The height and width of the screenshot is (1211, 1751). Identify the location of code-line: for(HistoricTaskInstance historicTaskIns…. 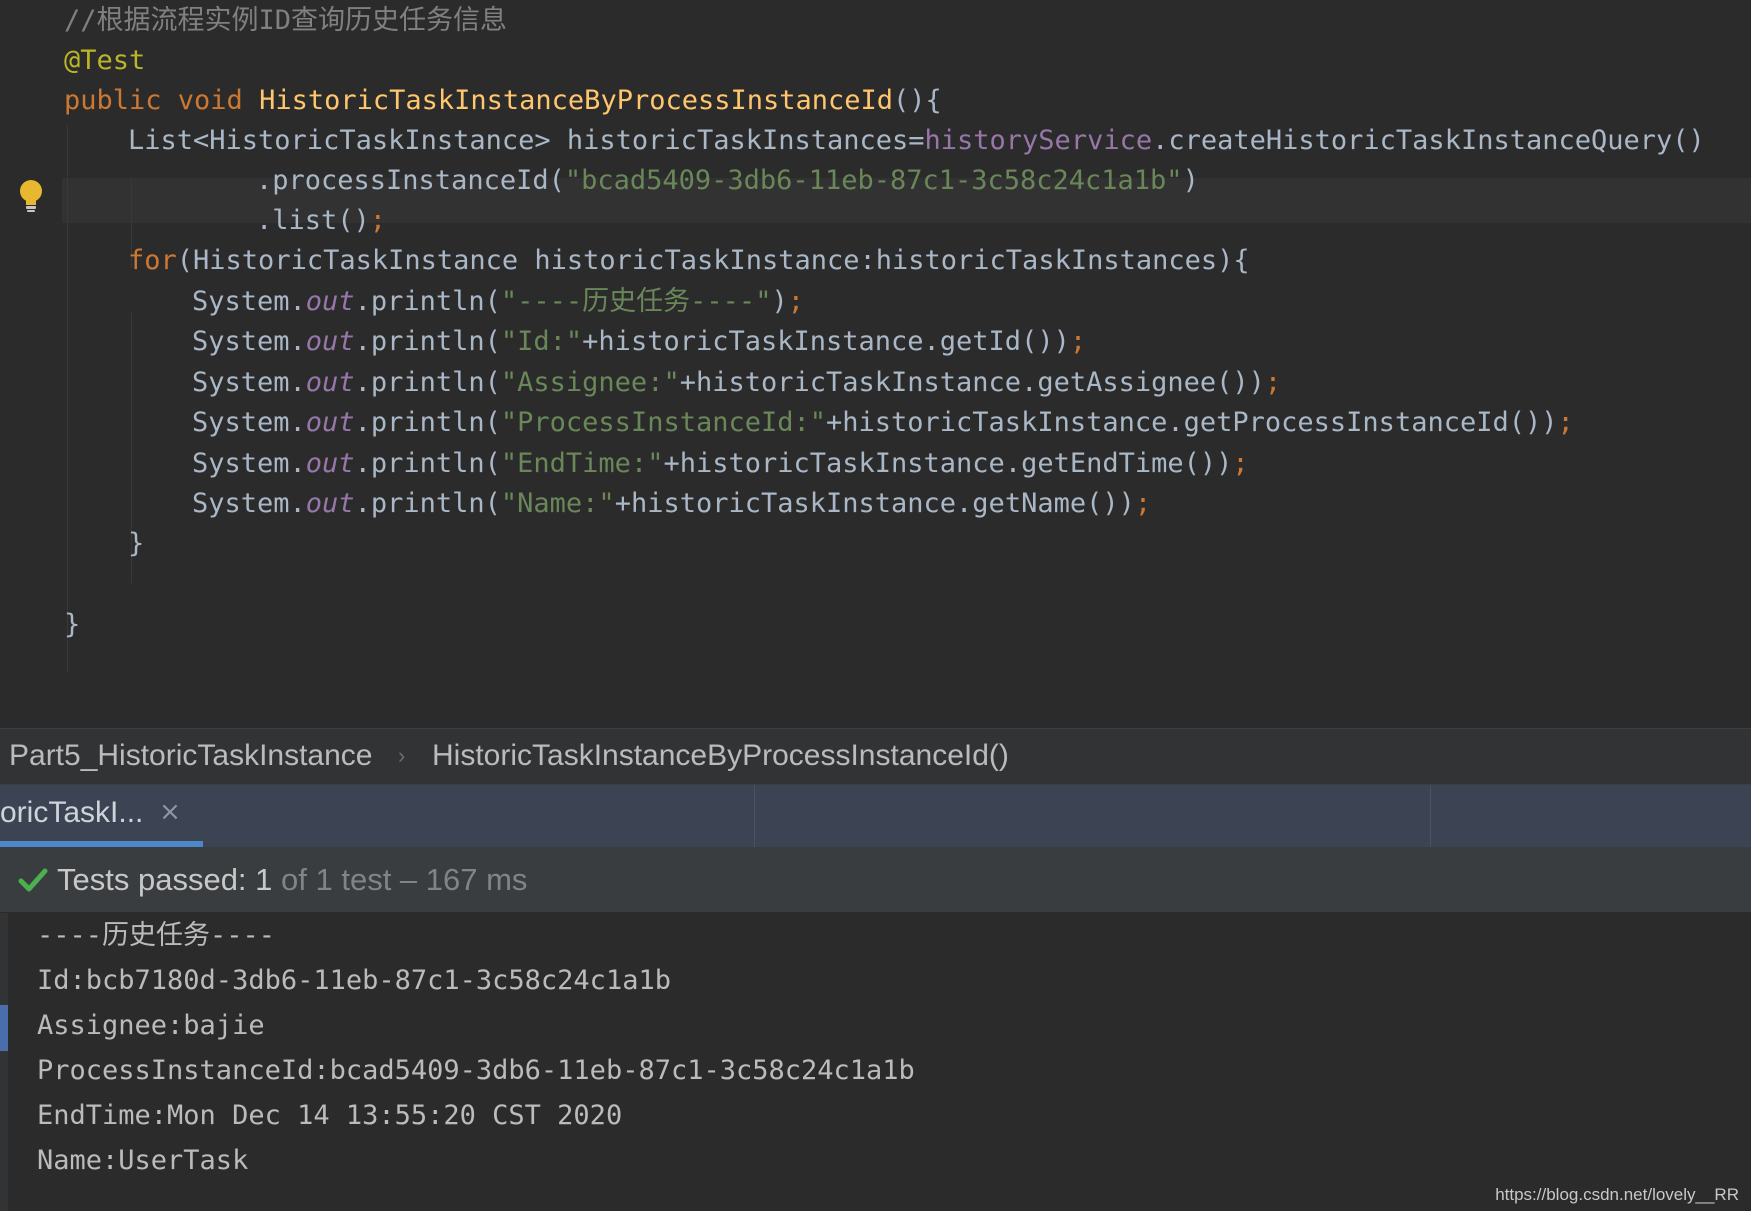
(689, 260).